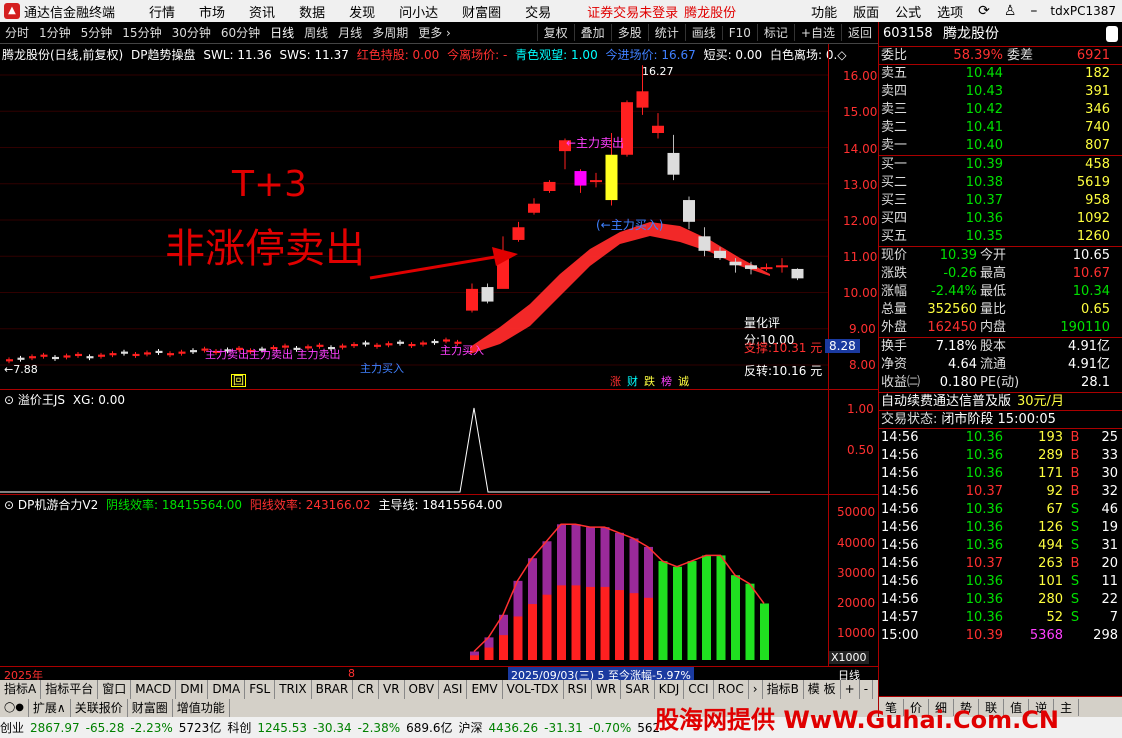  What do you see at coordinates (615, 381) in the screenshot?
I see `tag-rise: 涨` at bounding box center [615, 381].